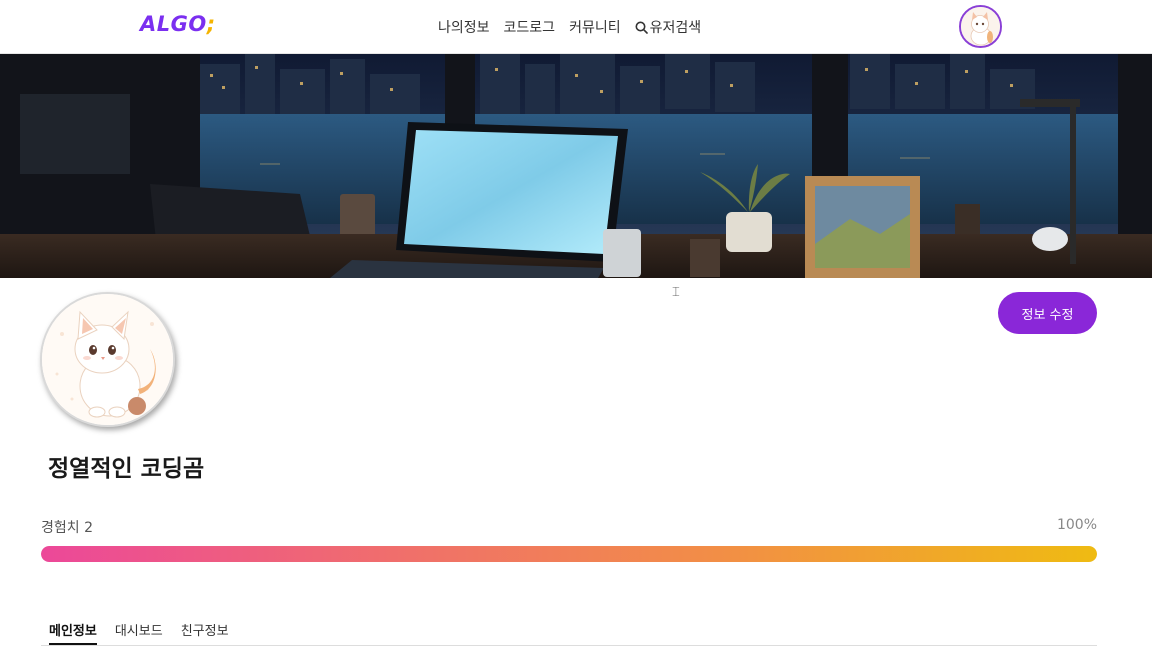 Image resolution: width=1152 pixels, height=648 pixels. I want to click on tab-dashboard: 대시보드, so click(139, 632).